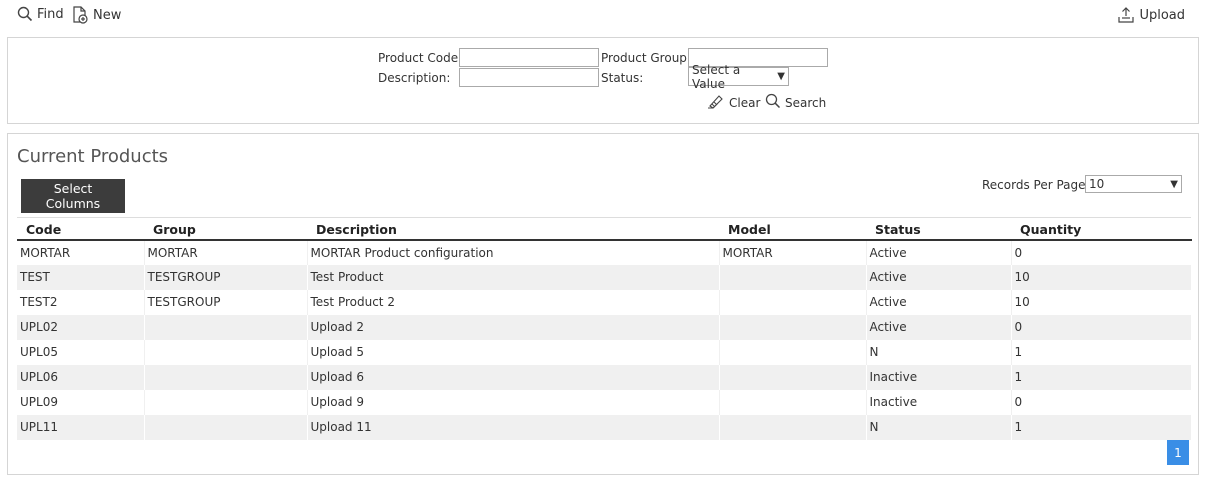 This screenshot has height=482, width=1205. I want to click on cell-code: UPL09, so click(81, 402).